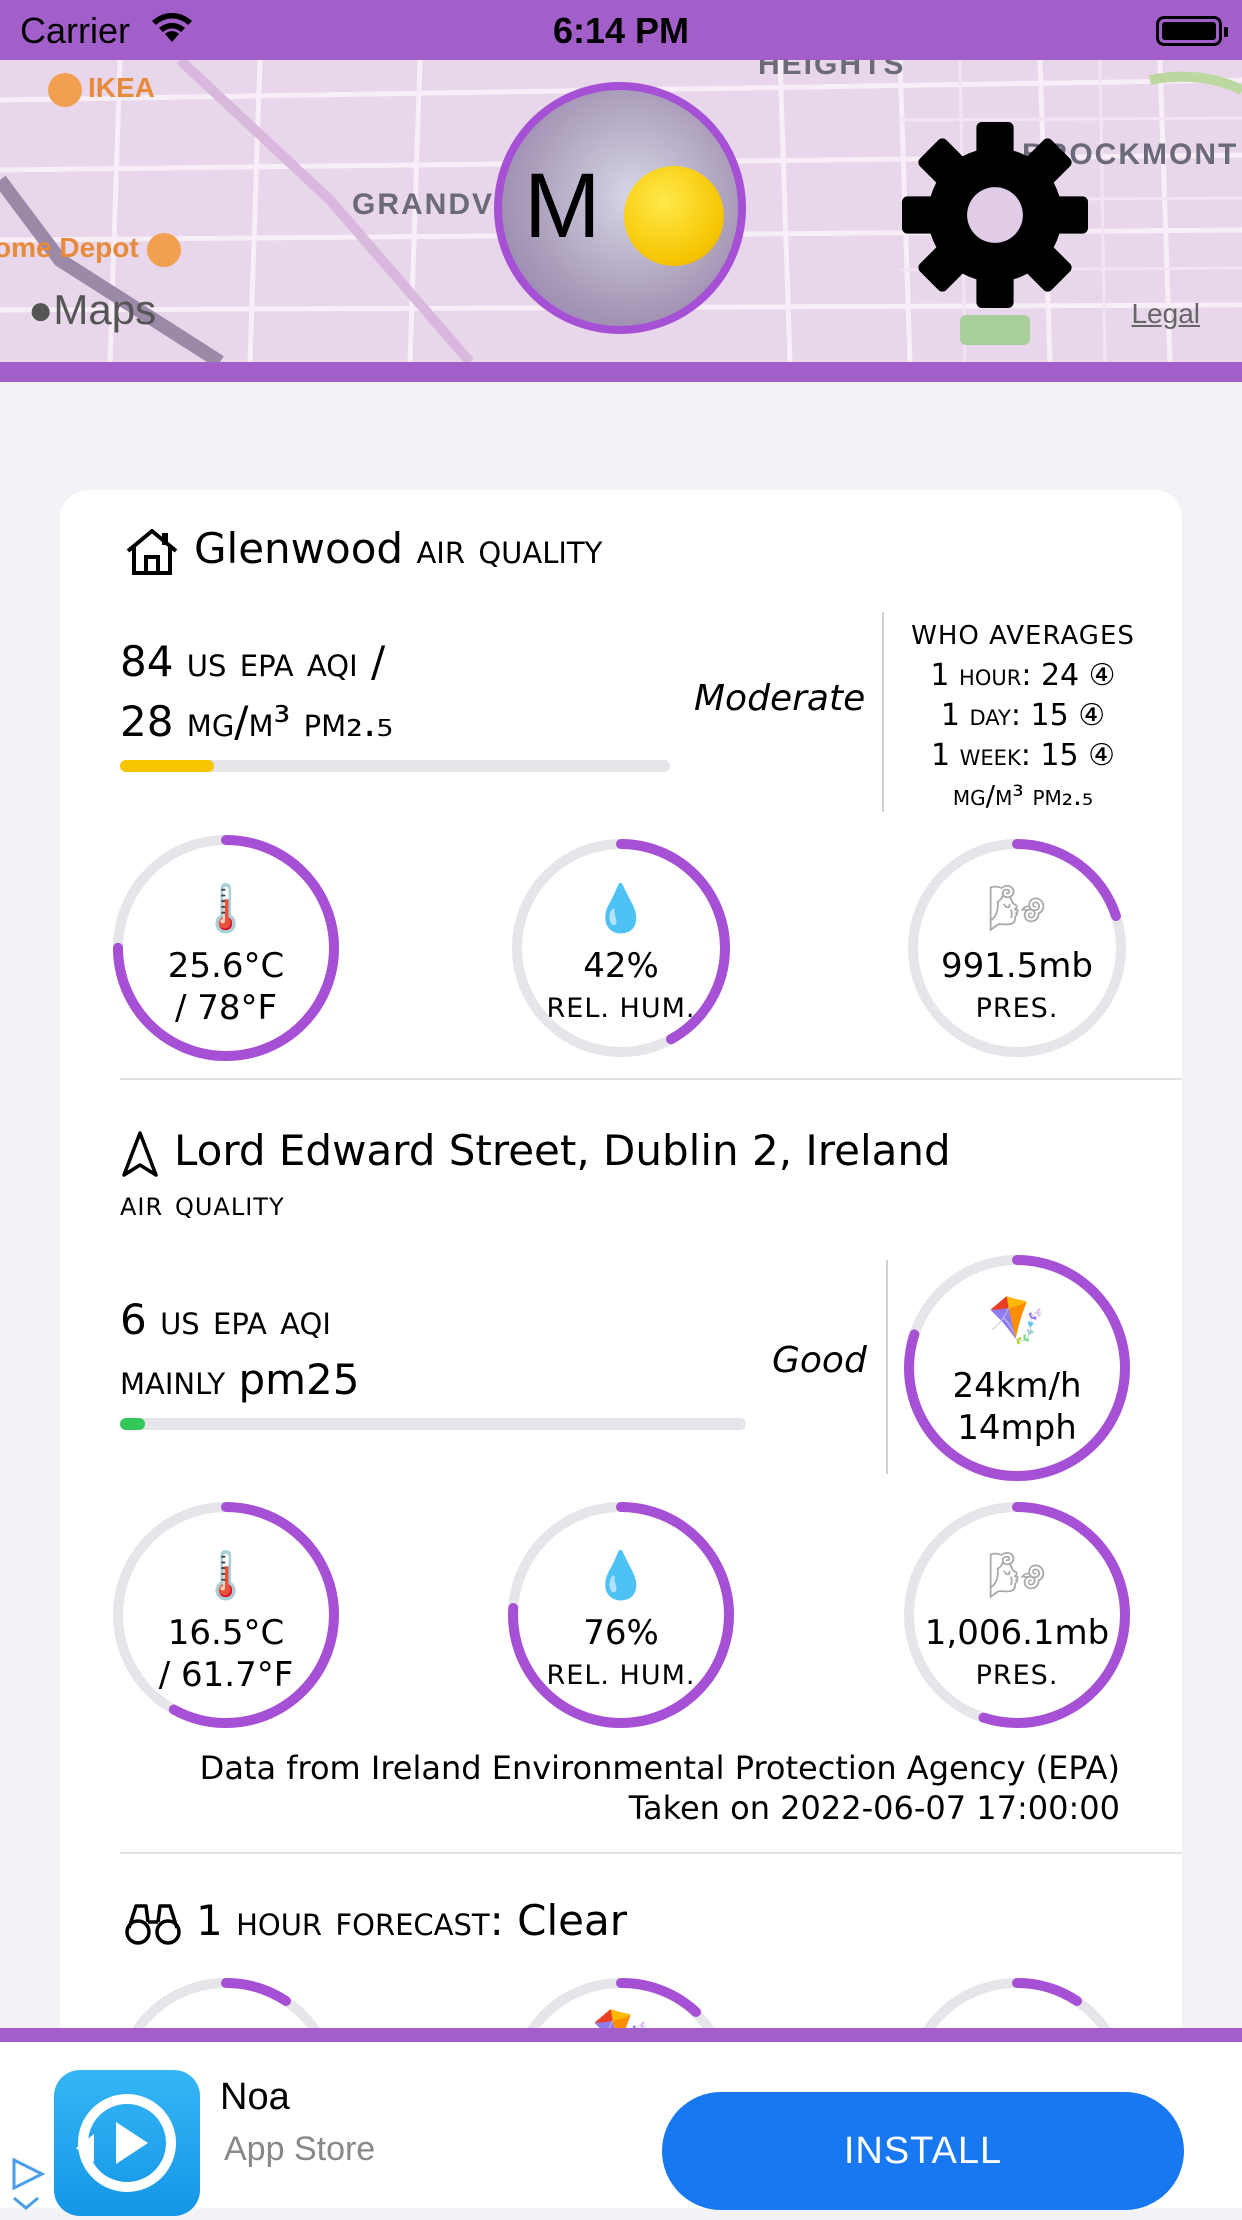 Image resolution: width=1242 pixels, height=2220 pixels. What do you see at coordinates (167, 766) in the screenshot?
I see `home-aqi-bar-fill` at bounding box center [167, 766].